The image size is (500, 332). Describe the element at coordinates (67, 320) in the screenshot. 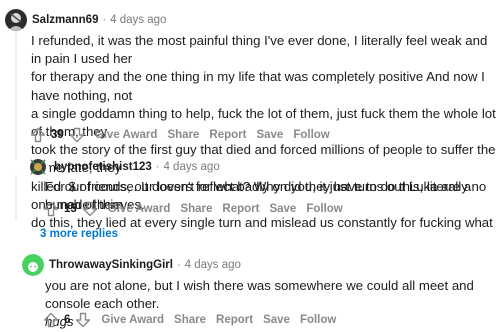

I see `vote-score: 6` at that location.